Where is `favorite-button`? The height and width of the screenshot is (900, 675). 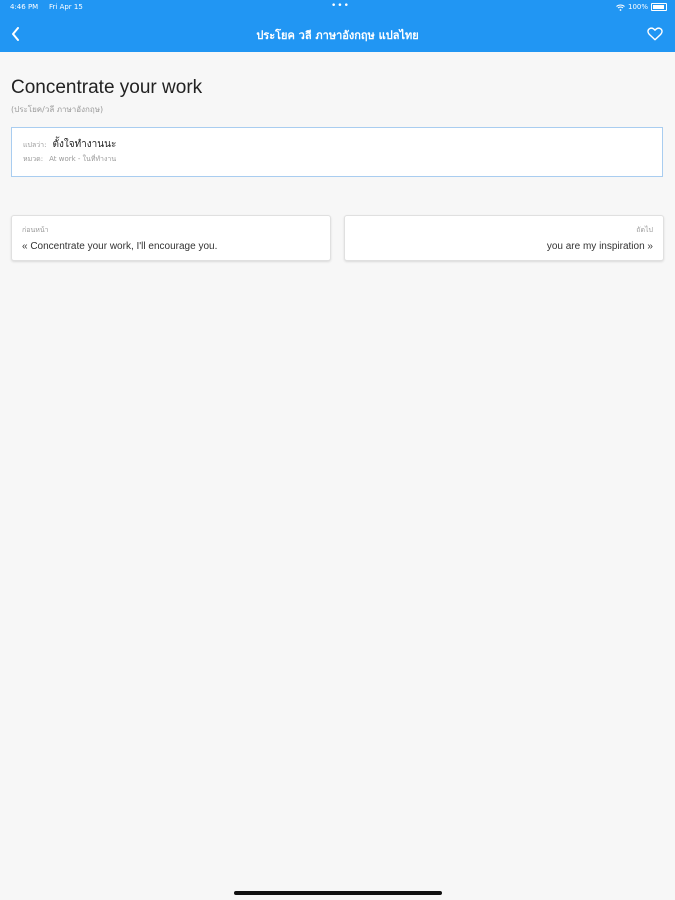 favorite-button is located at coordinates (655, 34).